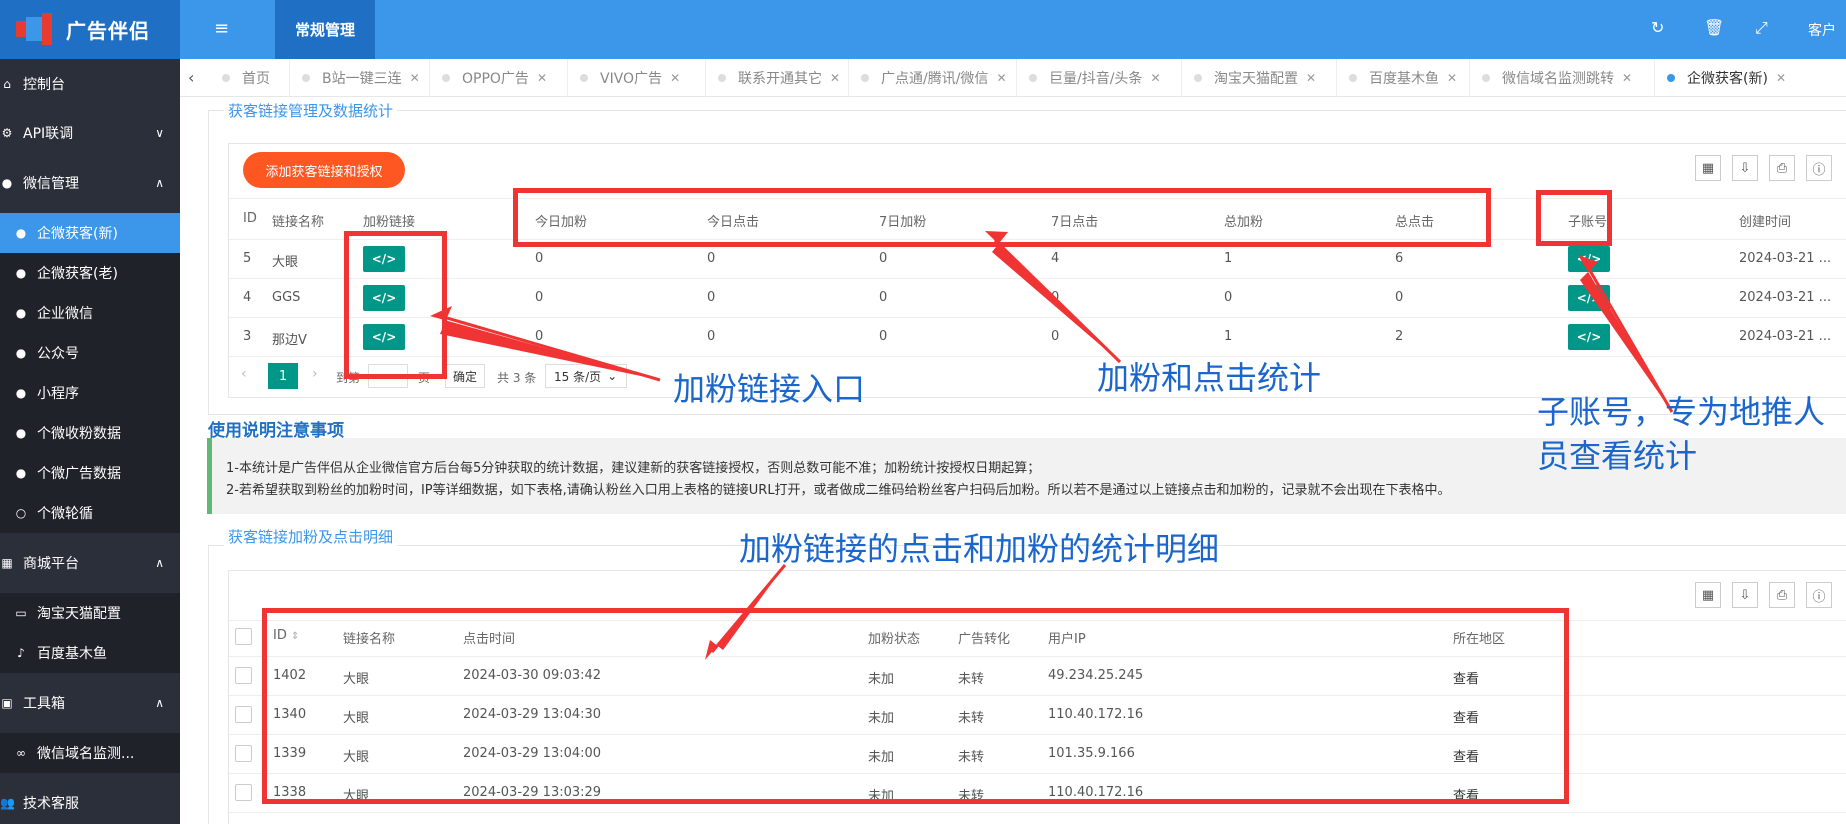 Image resolution: width=1846 pixels, height=824 pixels. Describe the element at coordinates (247, 258) in the screenshot. I see `cell-id: 5` at that location.